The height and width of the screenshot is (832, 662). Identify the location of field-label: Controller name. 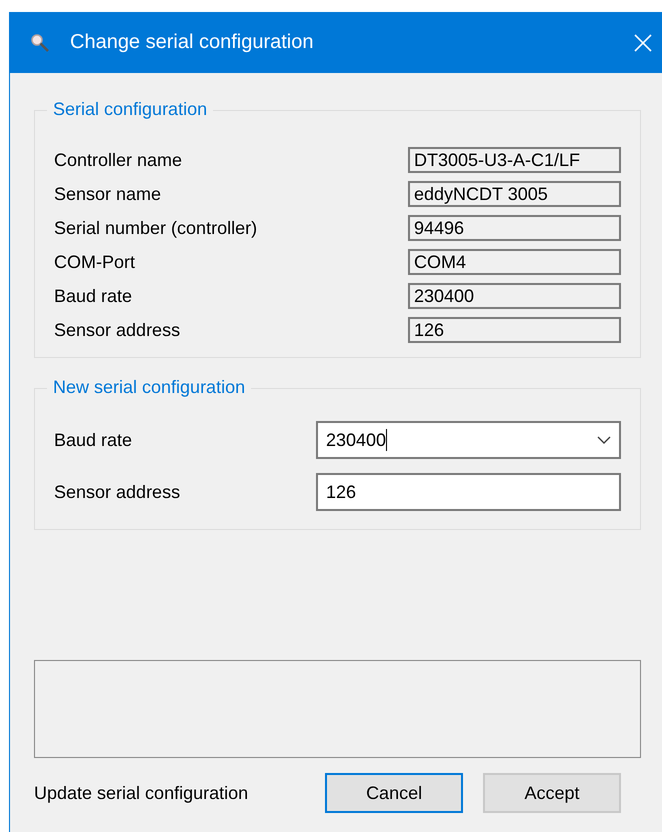
(119, 160).